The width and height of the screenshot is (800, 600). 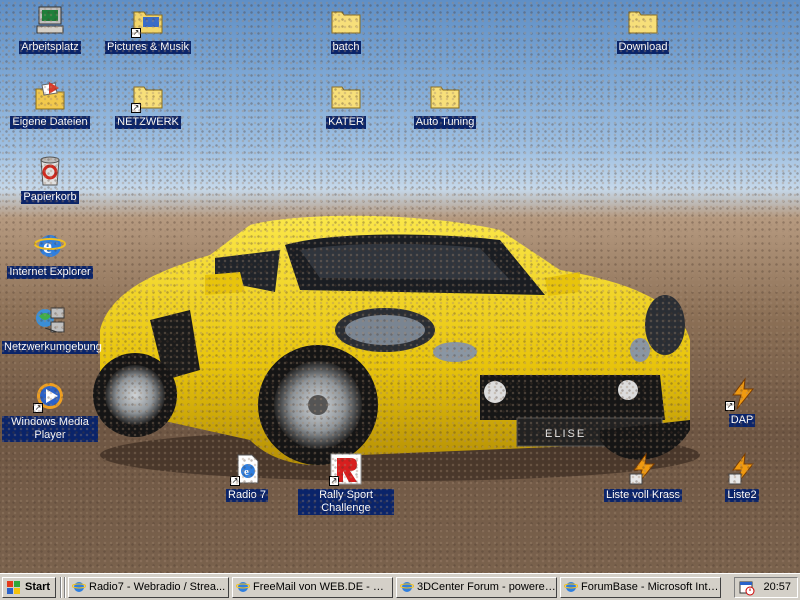 I want to click on desktop-icon-label: Download, so click(x=643, y=47).